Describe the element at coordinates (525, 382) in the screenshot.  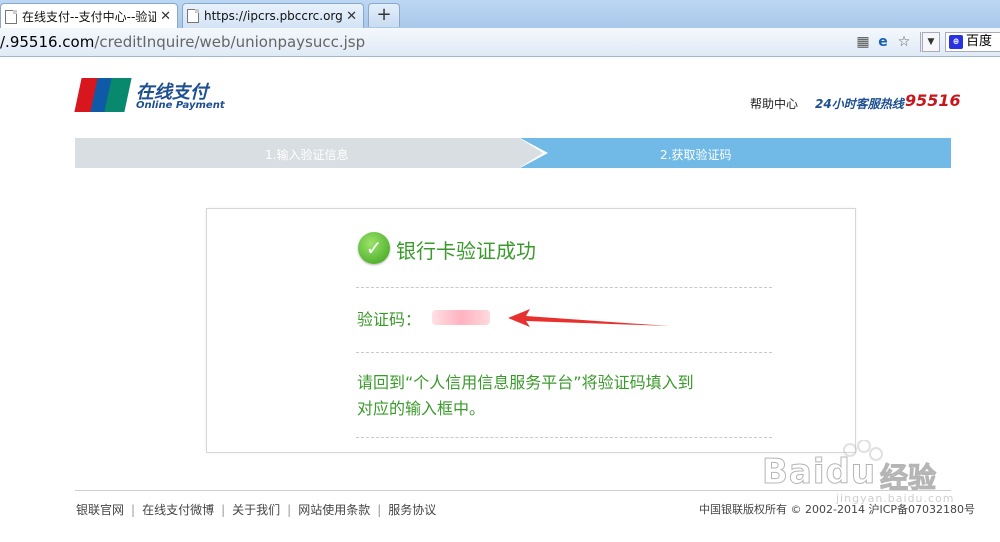
I see `instruction-line-1: 请回到“个人信用信息服务平台”将验证码填入到` at that location.